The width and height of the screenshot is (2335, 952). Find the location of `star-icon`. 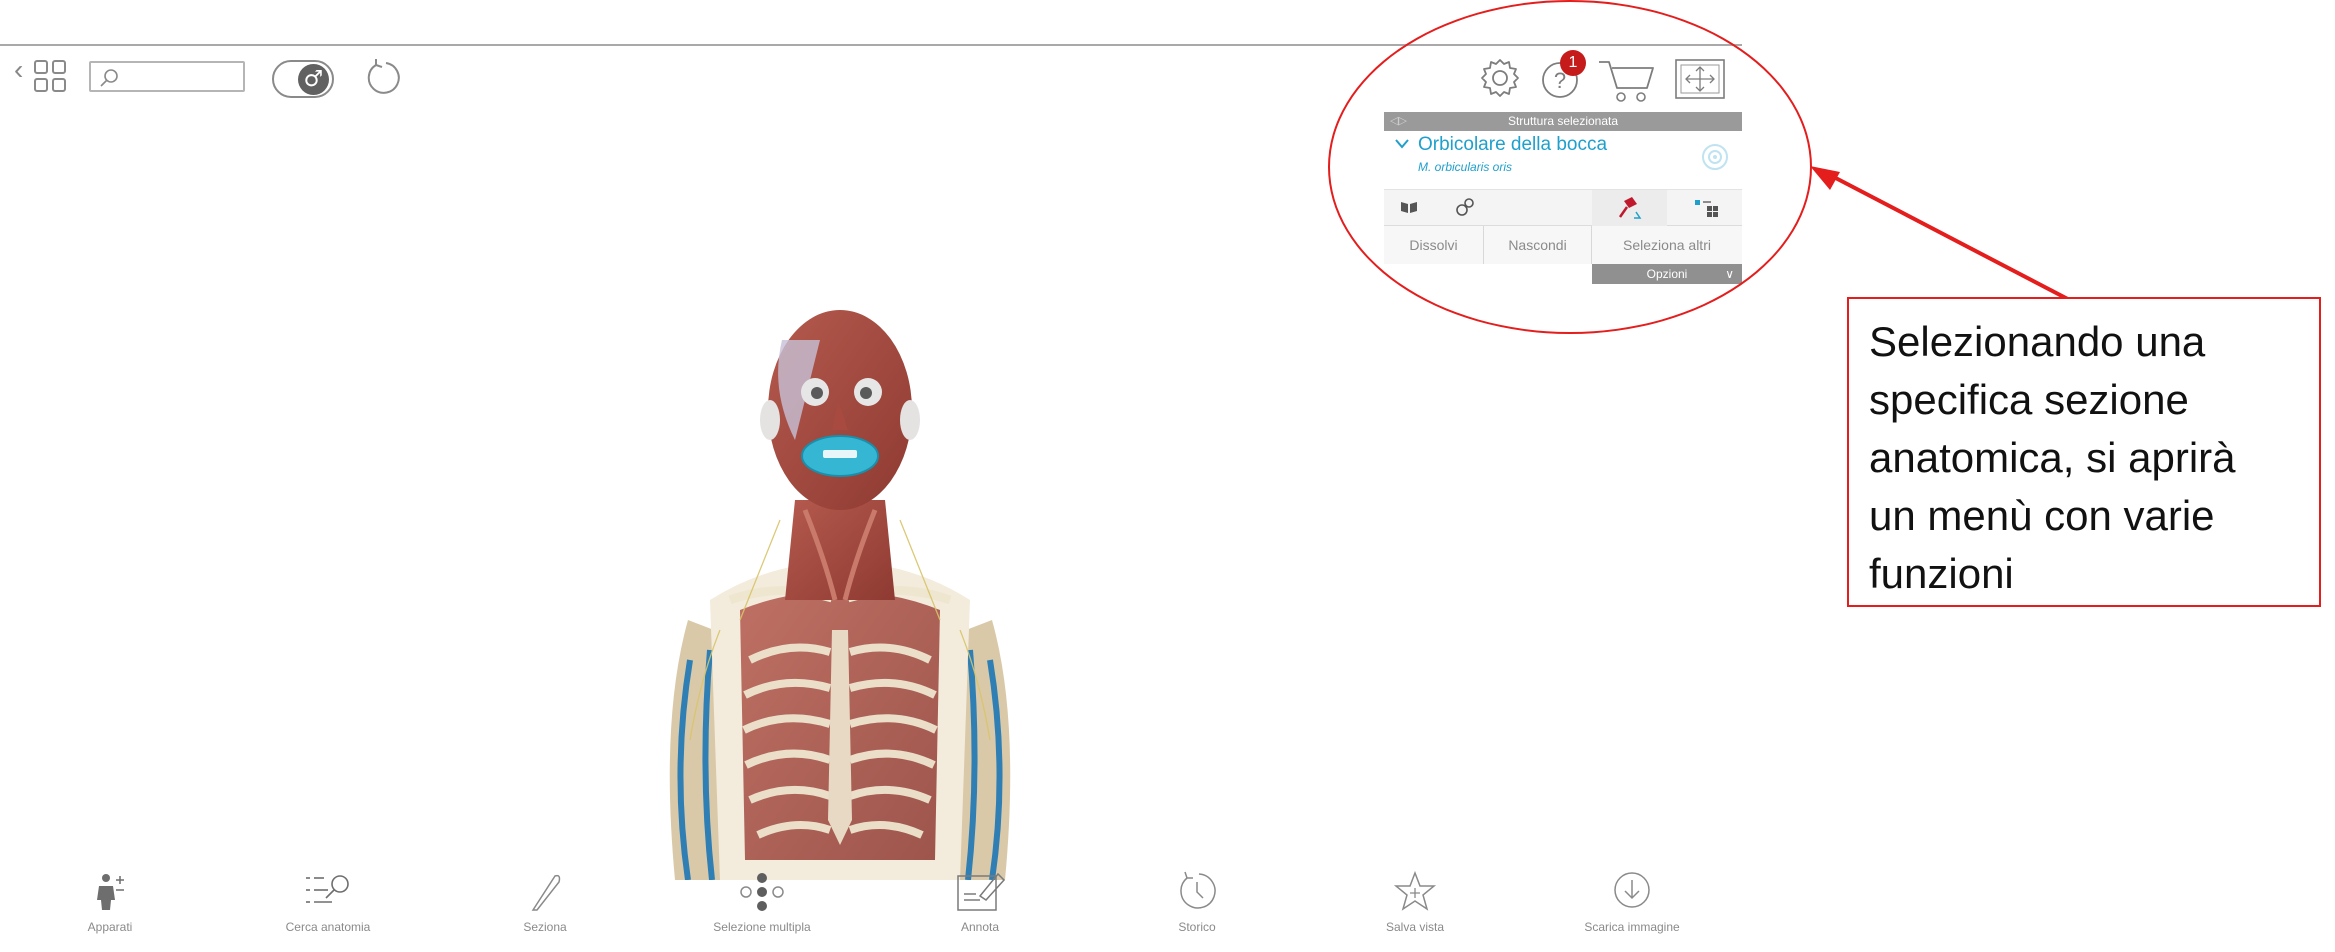

star-icon is located at coordinates (1415, 890).